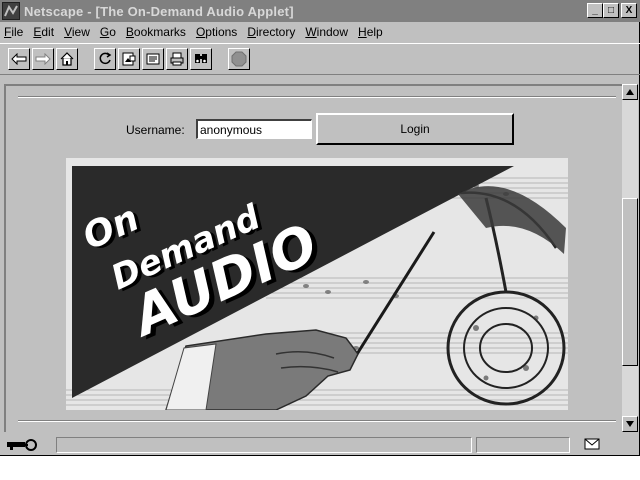  I want to click on print-button, so click(177, 59).